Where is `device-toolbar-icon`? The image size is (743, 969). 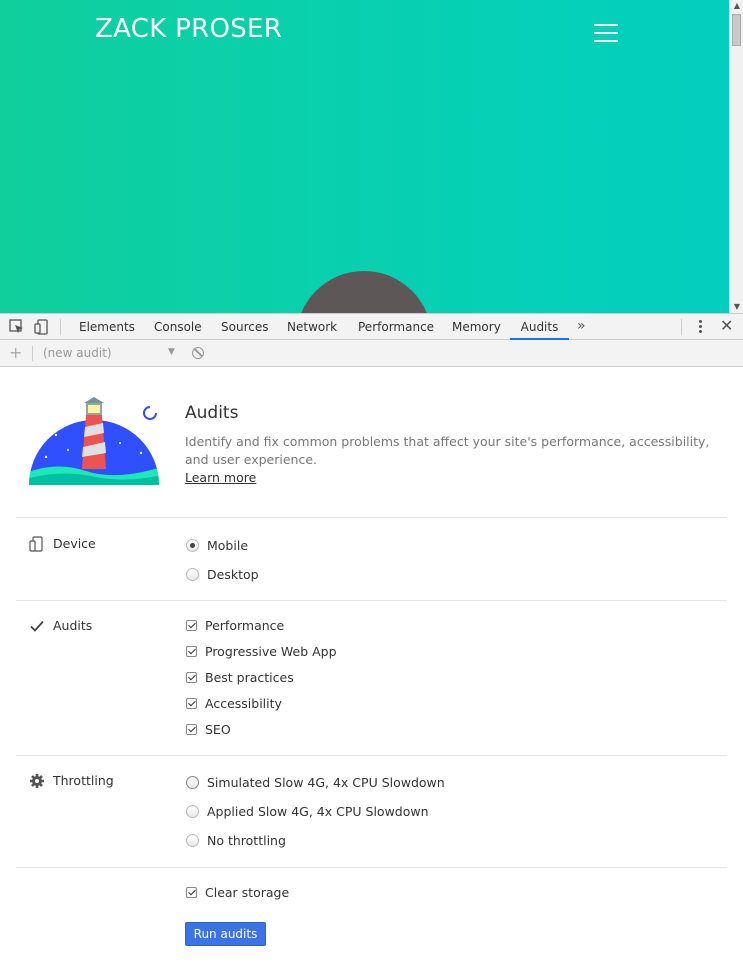 device-toolbar-icon is located at coordinates (42, 327).